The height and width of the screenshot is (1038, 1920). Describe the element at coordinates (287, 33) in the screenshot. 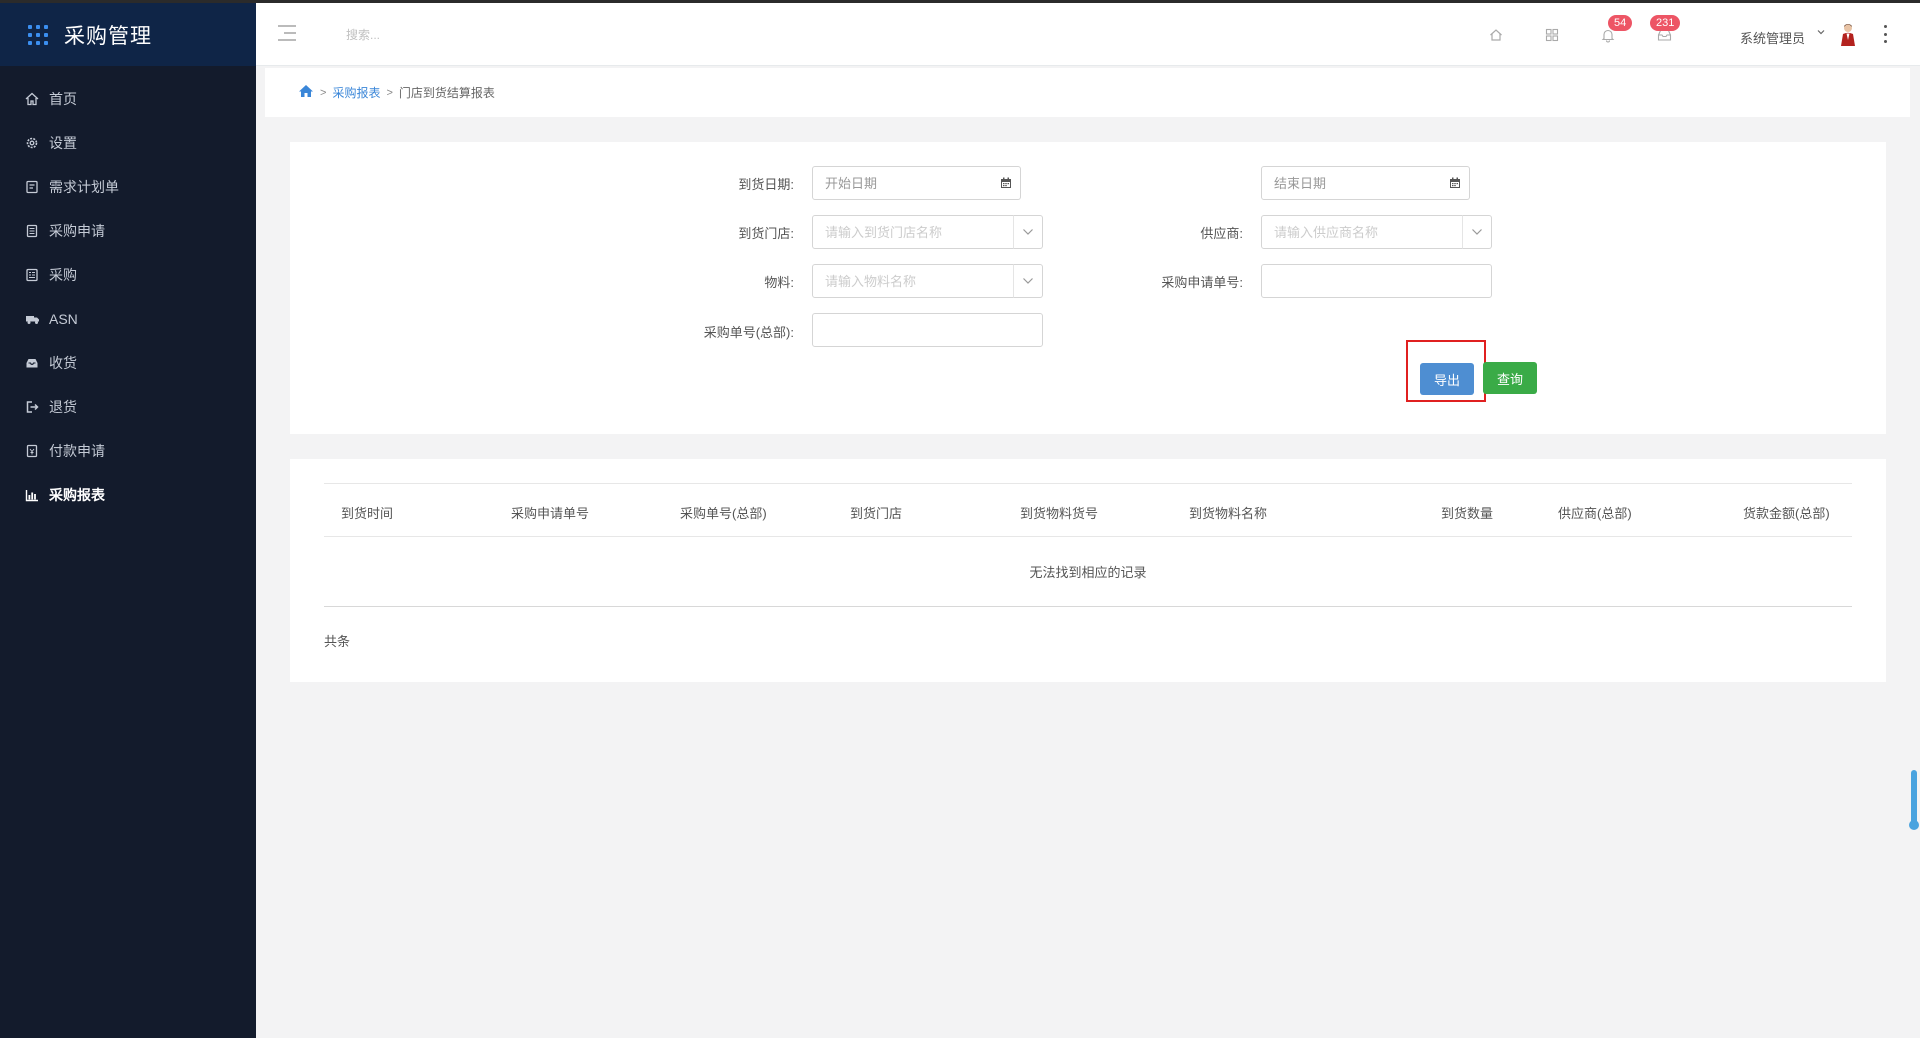

I see `menu-toggle-icon` at that location.